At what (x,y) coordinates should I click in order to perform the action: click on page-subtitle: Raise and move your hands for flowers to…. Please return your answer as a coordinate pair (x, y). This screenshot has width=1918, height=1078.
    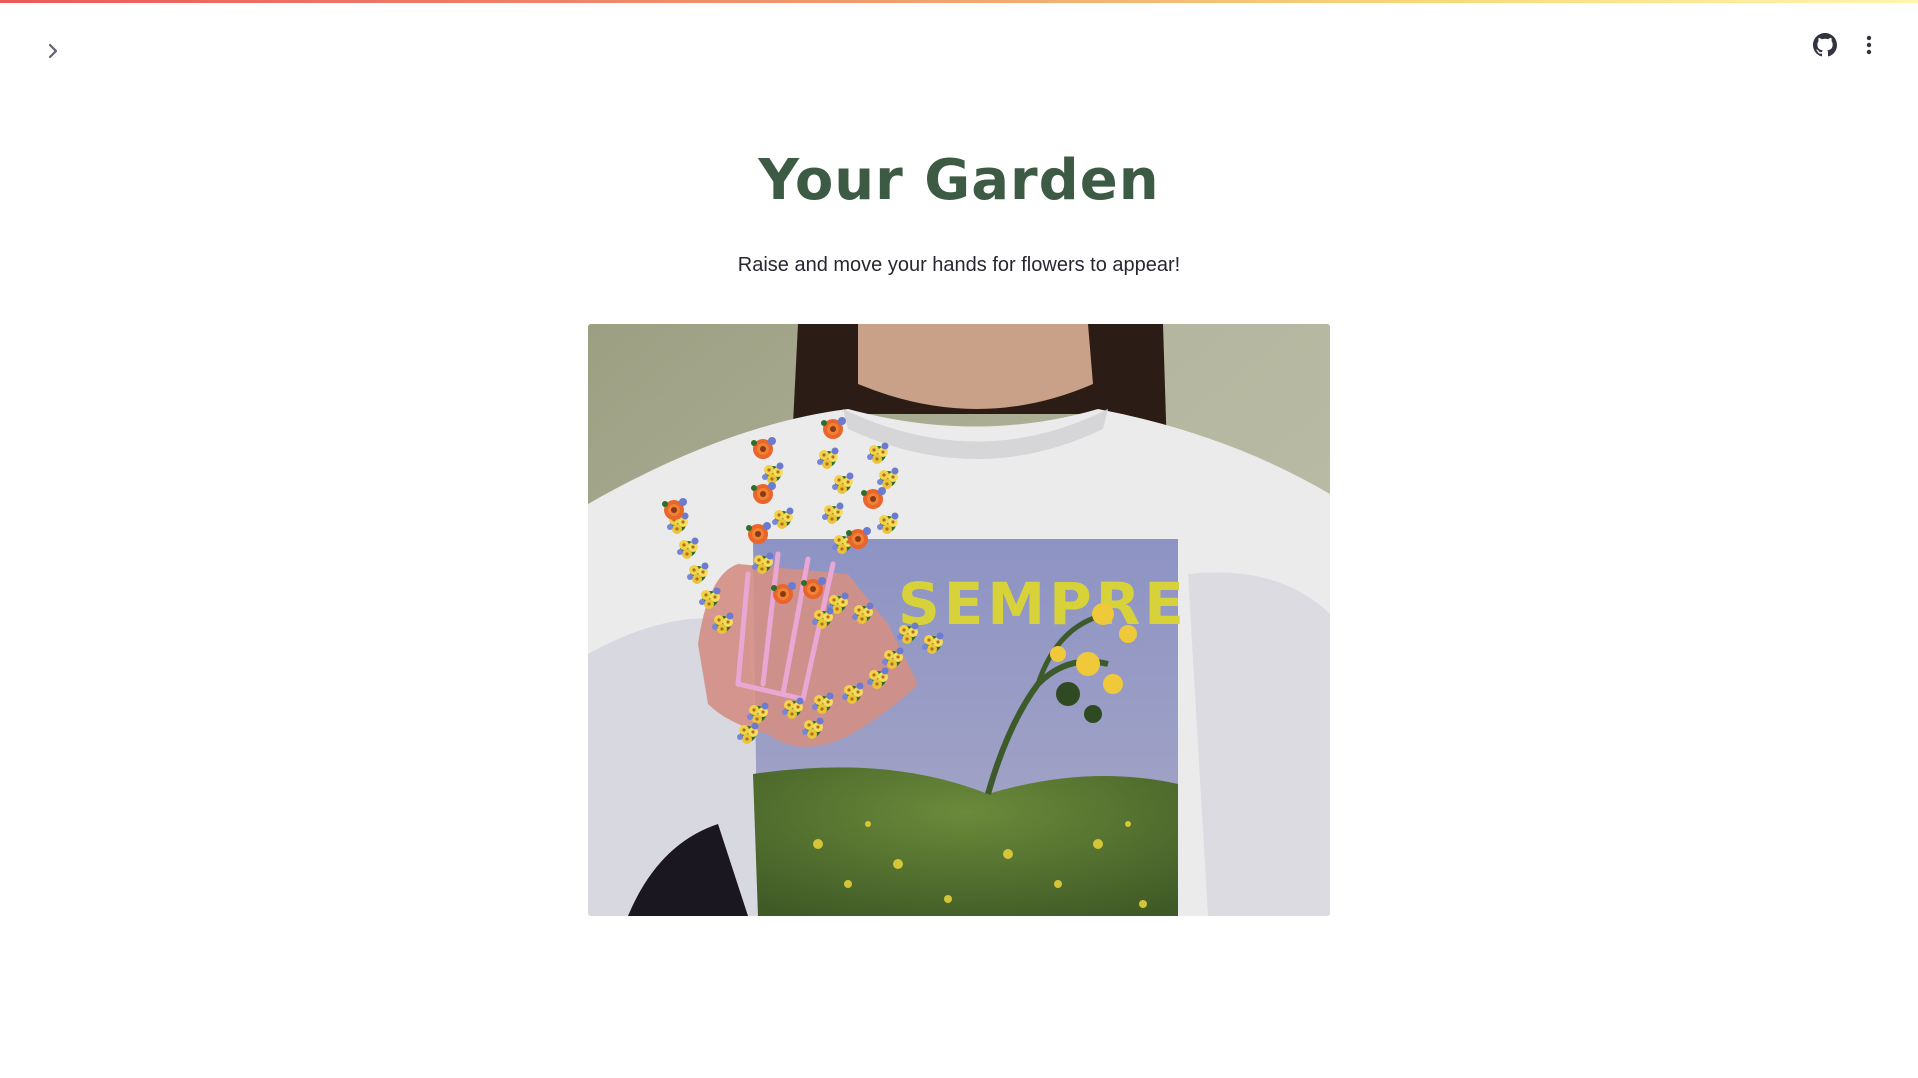
    Looking at the image, I should click on (959, 265).